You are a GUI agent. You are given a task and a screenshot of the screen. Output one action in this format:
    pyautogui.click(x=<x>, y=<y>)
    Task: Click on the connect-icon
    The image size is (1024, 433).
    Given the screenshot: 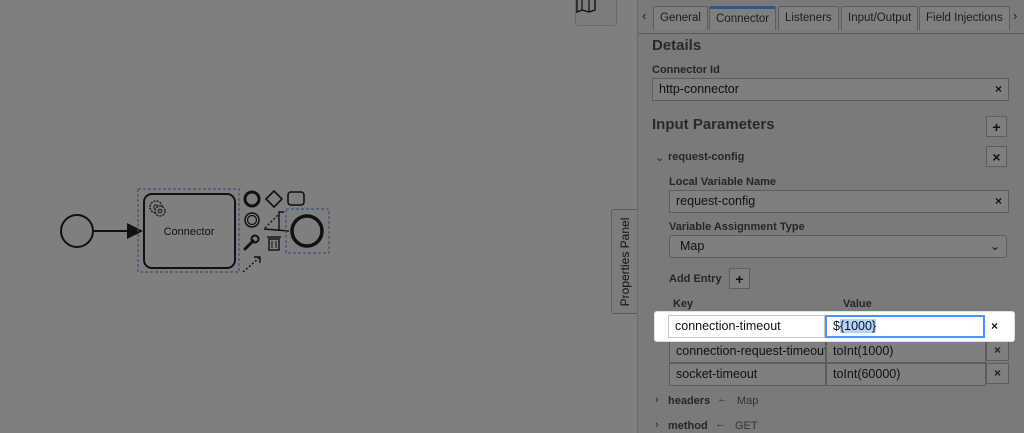 What is the action you would take?
    pyautogui.click(x=251, y=264)
    